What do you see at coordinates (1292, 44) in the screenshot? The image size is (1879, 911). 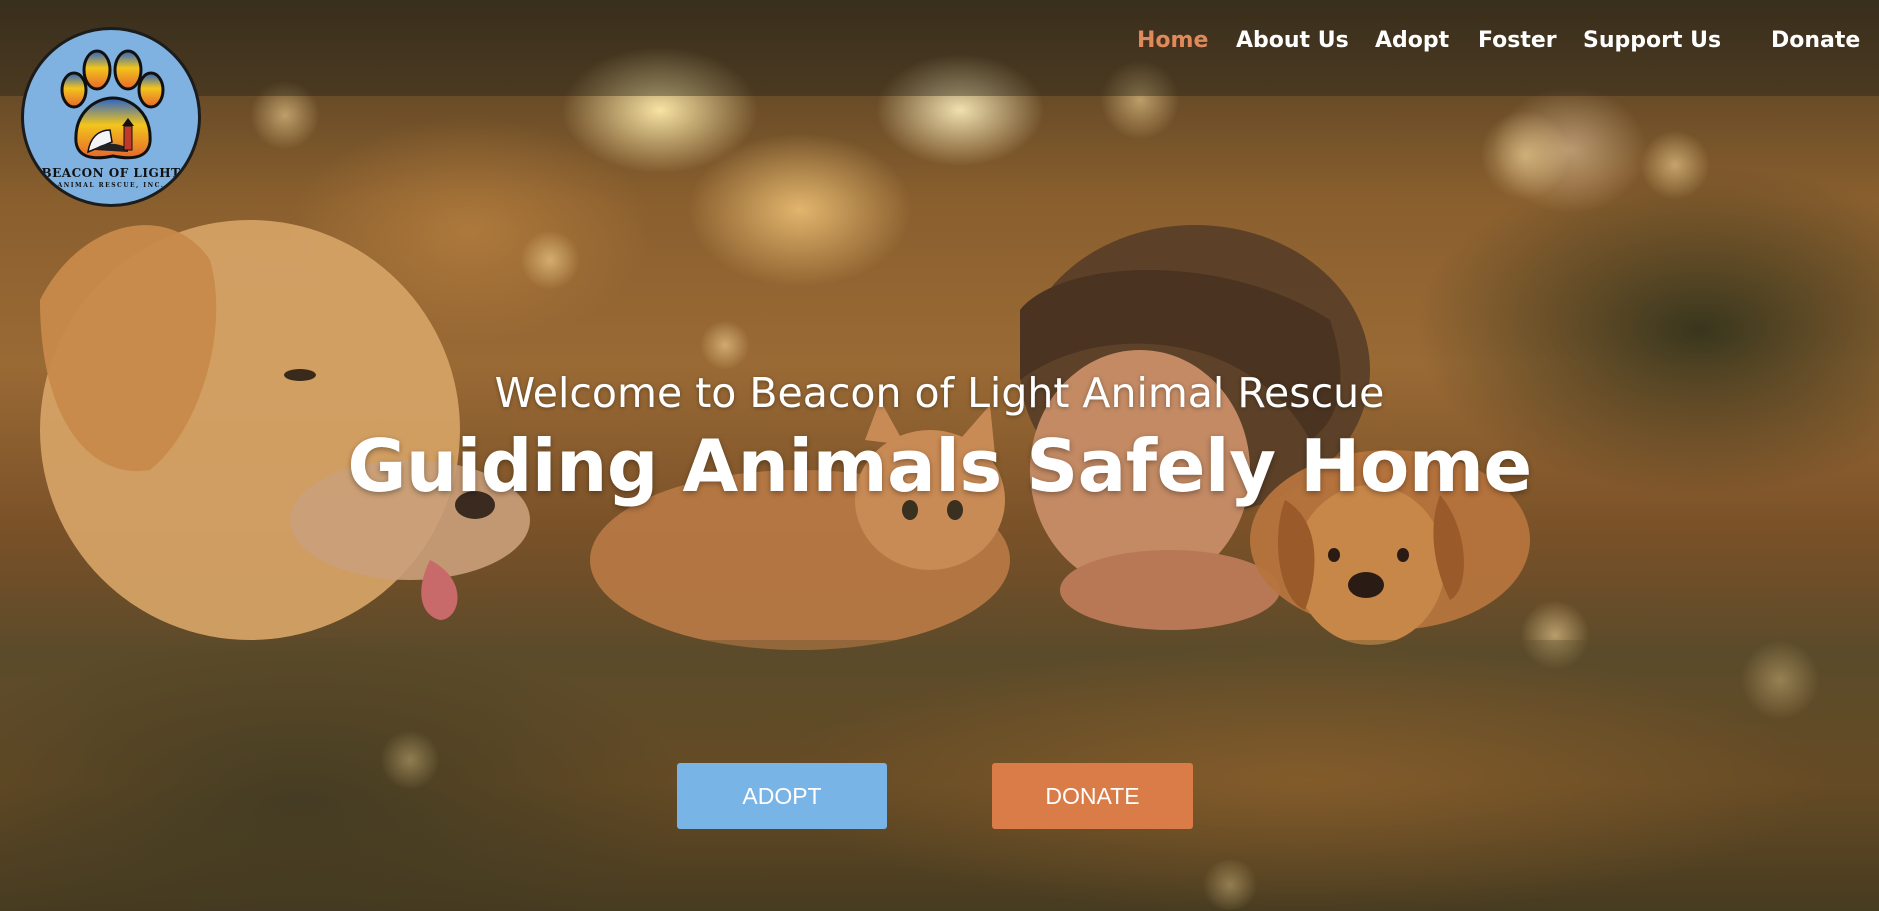 I see `nav-item-about-us: About Us` at bounding box center [1292, 44].